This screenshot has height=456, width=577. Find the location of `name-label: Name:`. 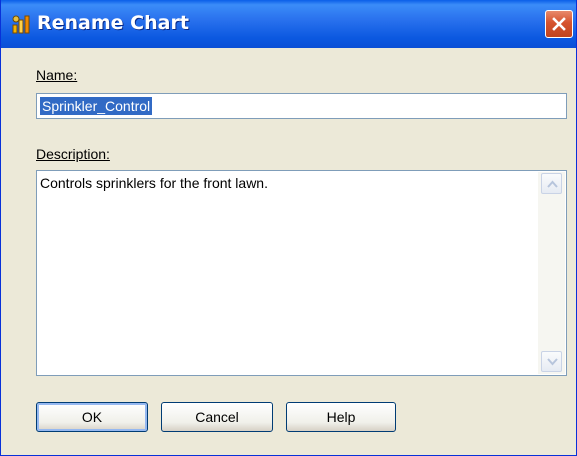

name-label: Name: is located at coordinates (56, 75).